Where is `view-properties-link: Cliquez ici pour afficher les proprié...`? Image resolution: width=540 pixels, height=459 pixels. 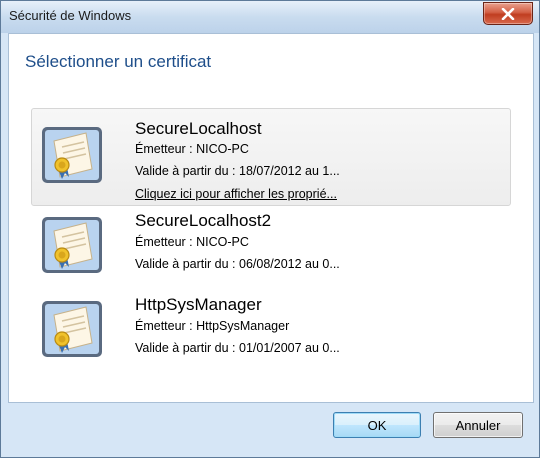 view-properties-link: Cliquez ici pour afficher les proprié... is located at coordinates (236, 194).